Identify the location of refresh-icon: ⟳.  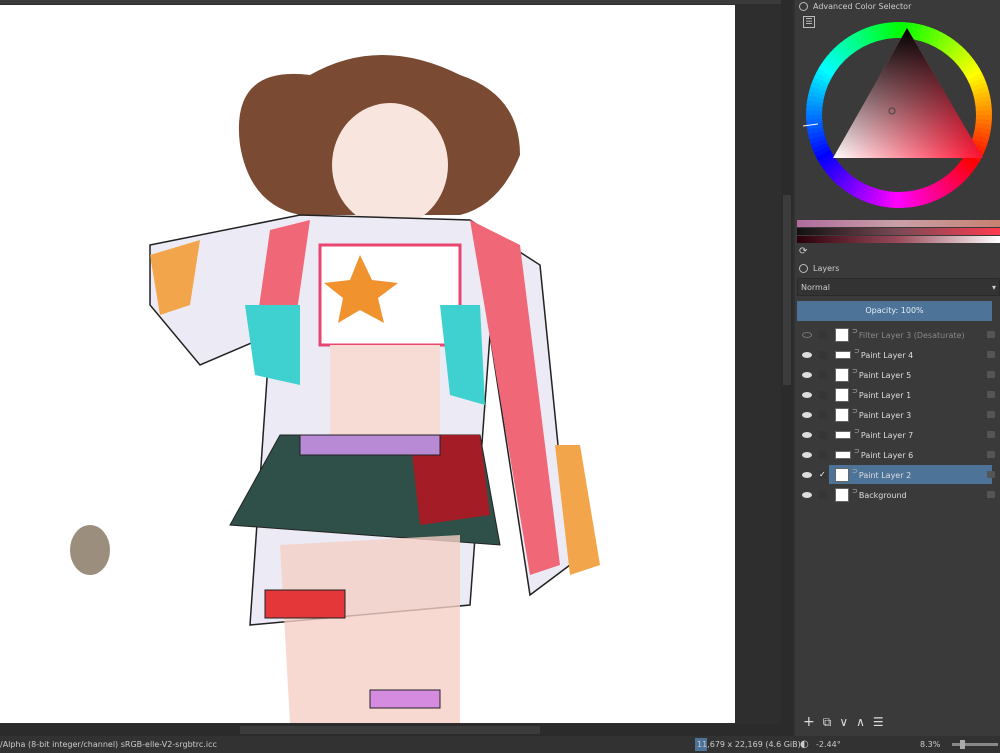
(803, 251).